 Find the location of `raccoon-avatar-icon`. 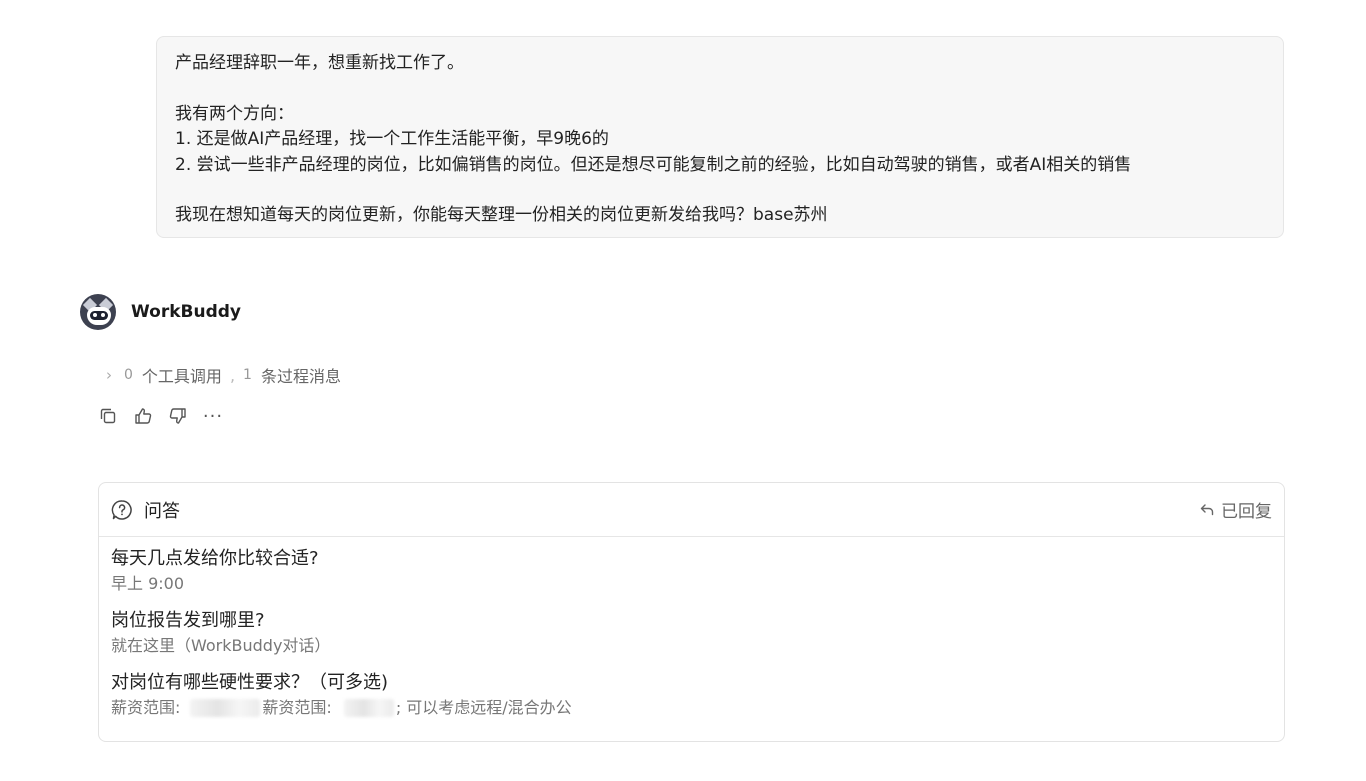

raccoon-avatar-icon is located at coordinates (98, 312).